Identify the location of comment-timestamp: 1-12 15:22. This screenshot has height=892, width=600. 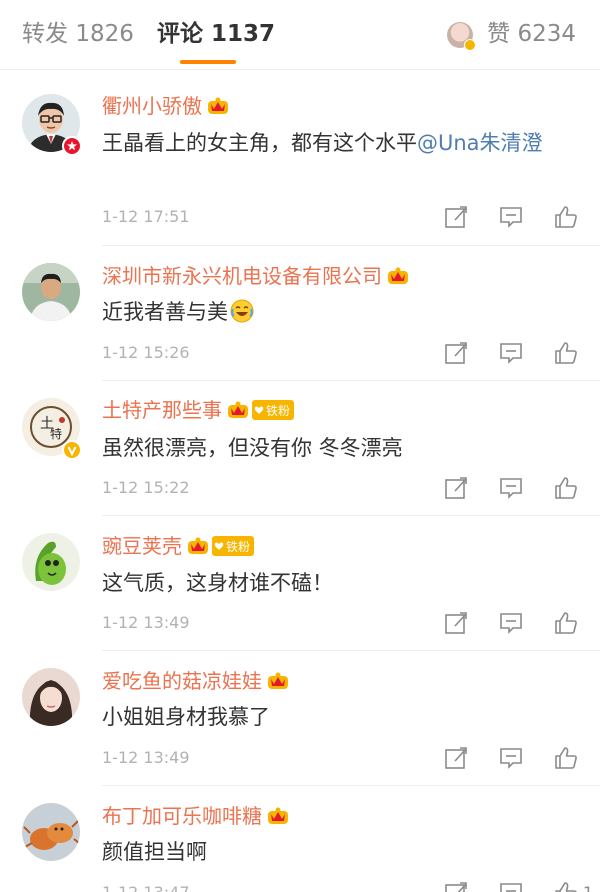
(146, 487).